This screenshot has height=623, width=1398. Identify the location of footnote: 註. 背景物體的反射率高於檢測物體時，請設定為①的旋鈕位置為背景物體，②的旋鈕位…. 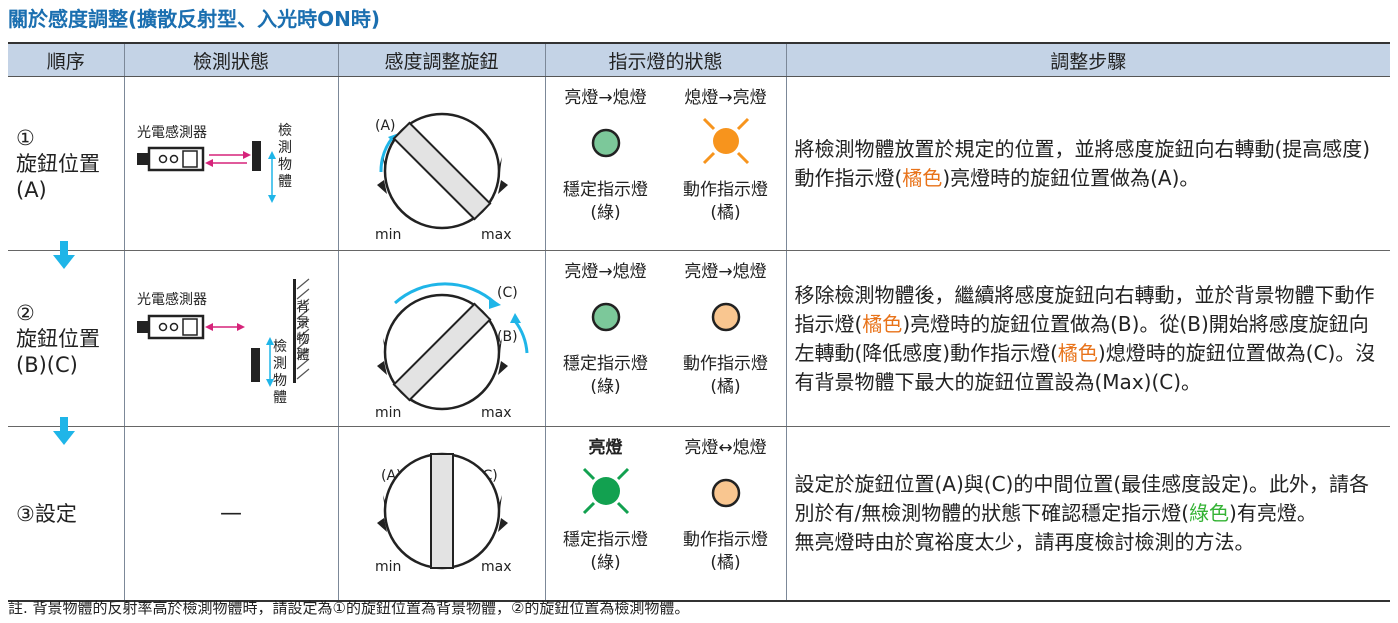
(349, 608).